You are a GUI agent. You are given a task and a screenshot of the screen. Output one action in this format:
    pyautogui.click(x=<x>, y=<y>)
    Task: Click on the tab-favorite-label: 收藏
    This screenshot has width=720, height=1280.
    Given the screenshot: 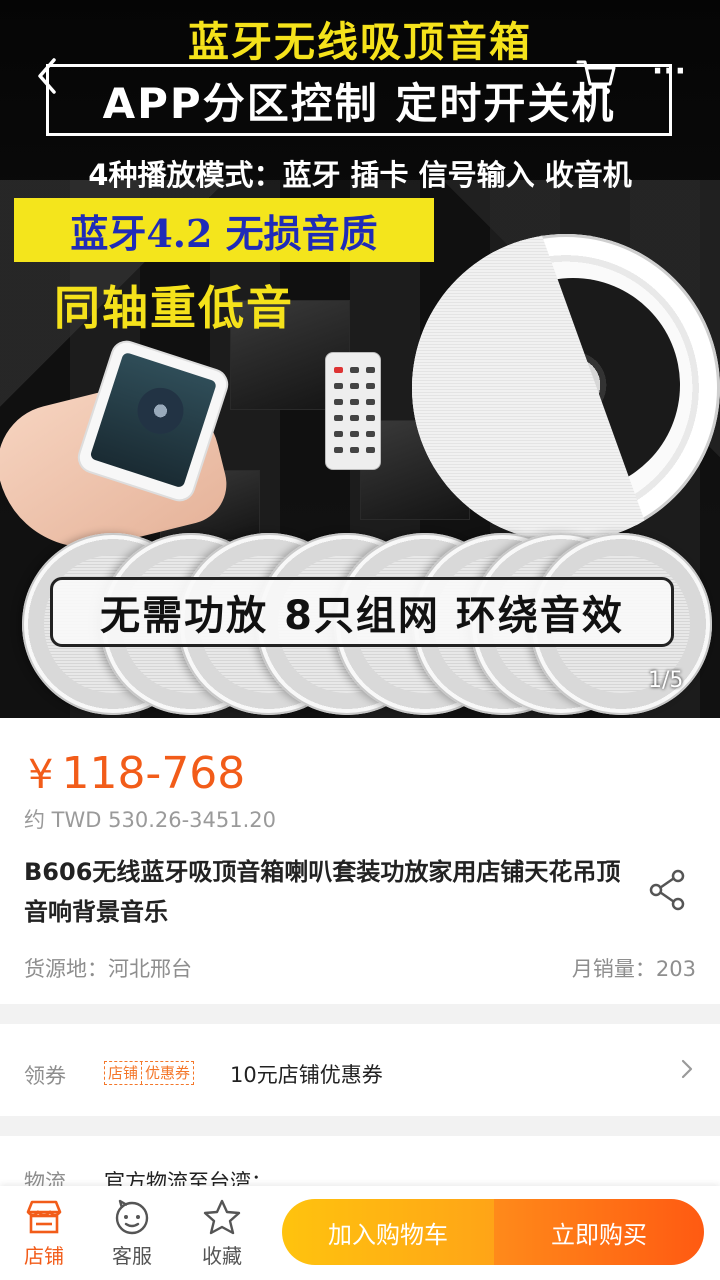 What is the action you would take?
    pyautogui.click(x=222, y=1256)
    